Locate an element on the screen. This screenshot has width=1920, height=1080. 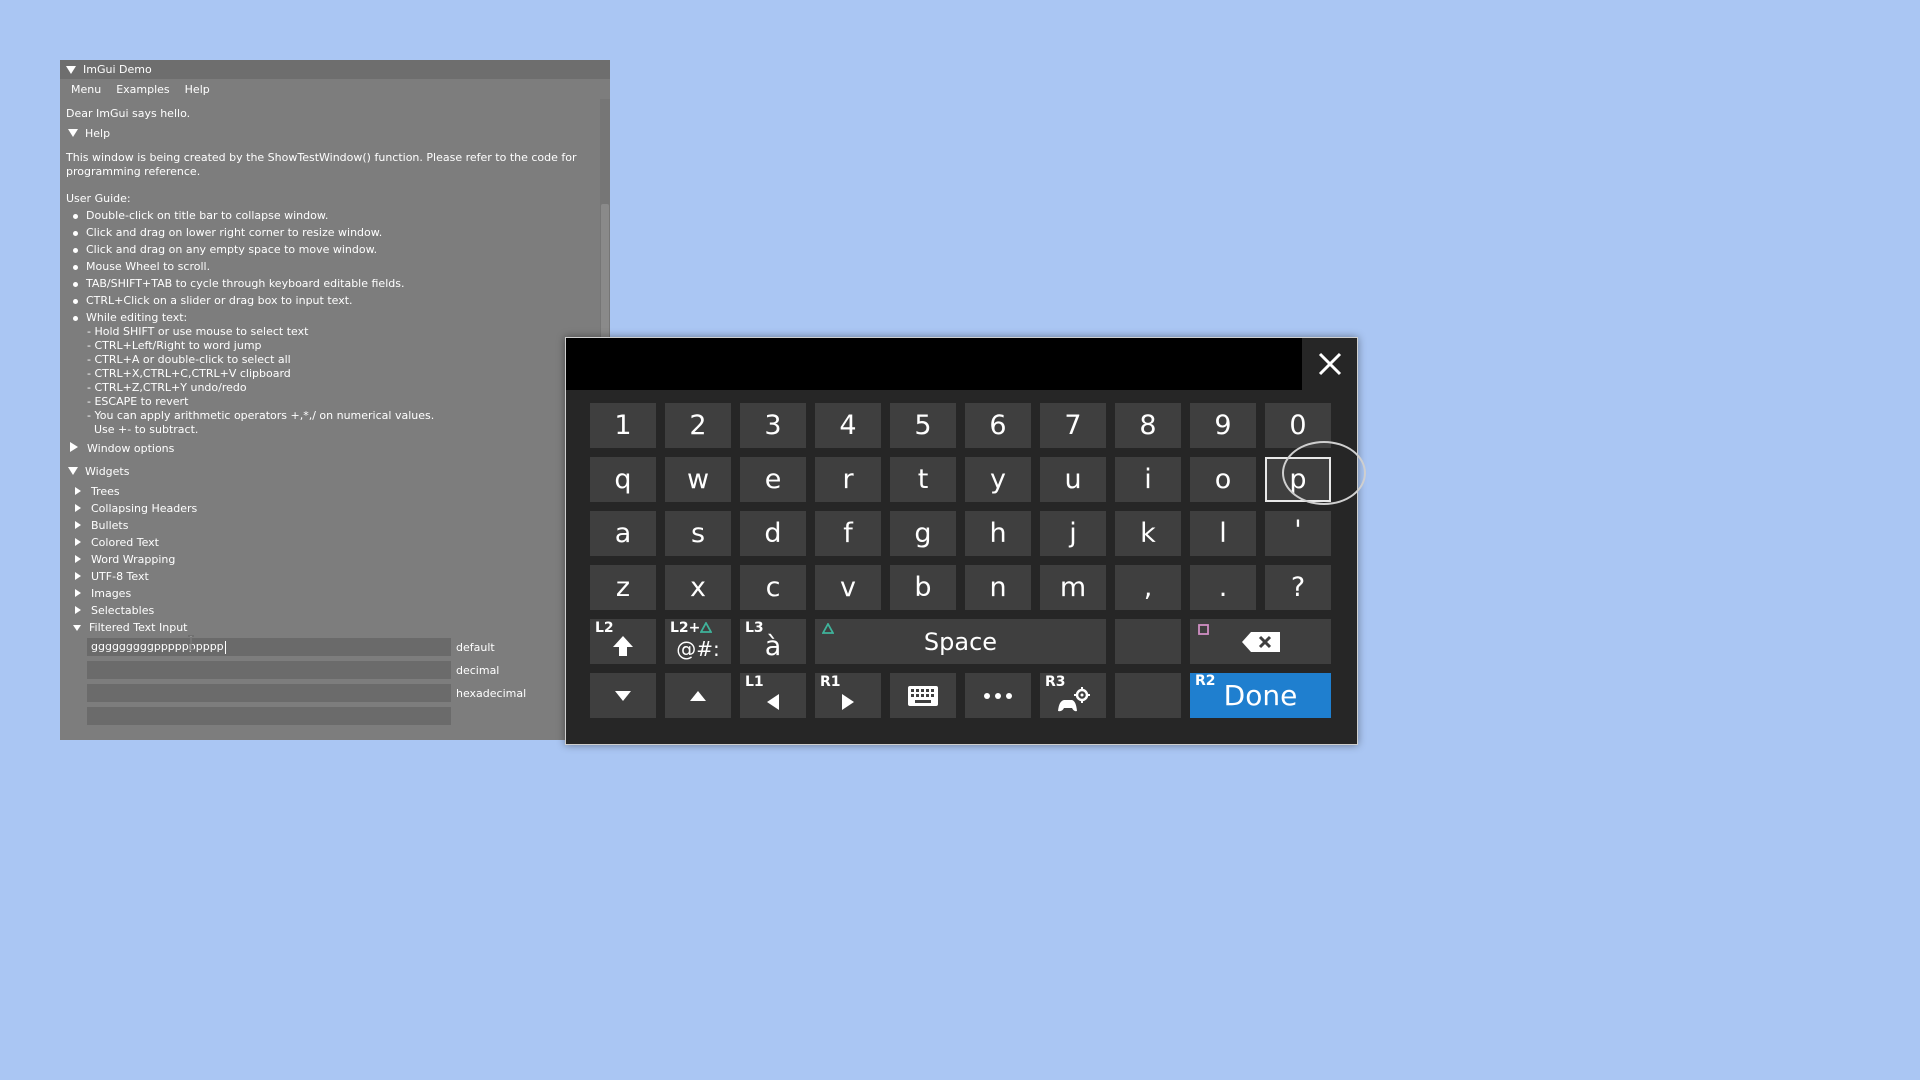
uppercase-text-input is located at coordinates (269, 716).